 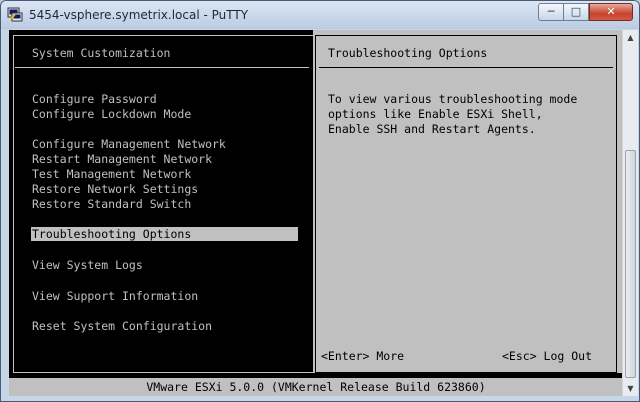 What do you see at coordinates (630, 388) in the screenshot?
I see `scroll-down-arrow-icon: ▼` at bounding box center [630, 388].